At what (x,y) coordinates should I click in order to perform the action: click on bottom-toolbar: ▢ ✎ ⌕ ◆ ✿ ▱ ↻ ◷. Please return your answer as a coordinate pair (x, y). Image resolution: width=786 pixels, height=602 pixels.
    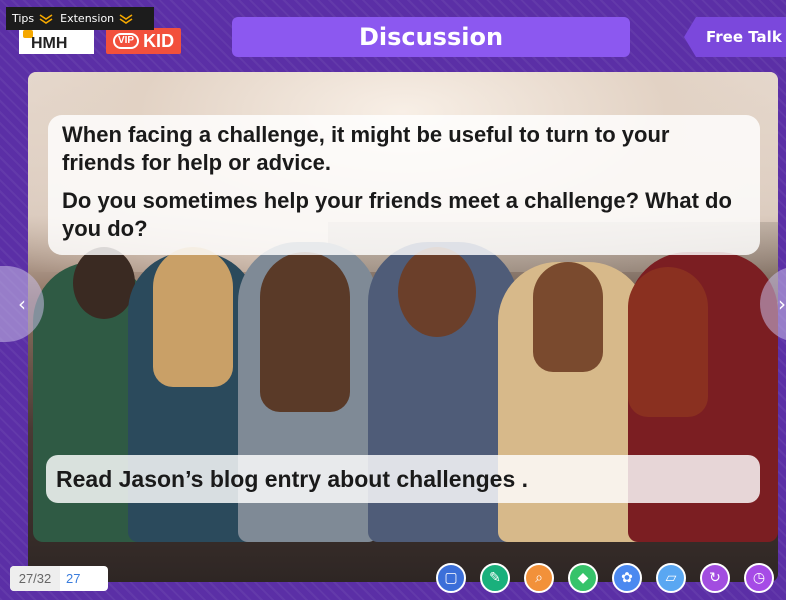
    Looking at the image, I should click on (605, 578).